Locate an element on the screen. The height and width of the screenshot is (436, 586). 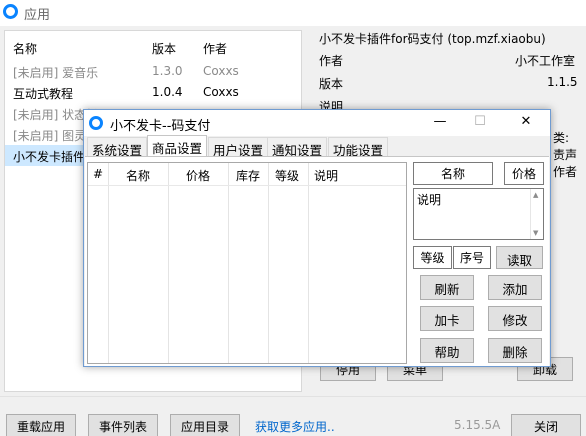
plugin-version: 1.0.4 is located at coordinates (167, 92).